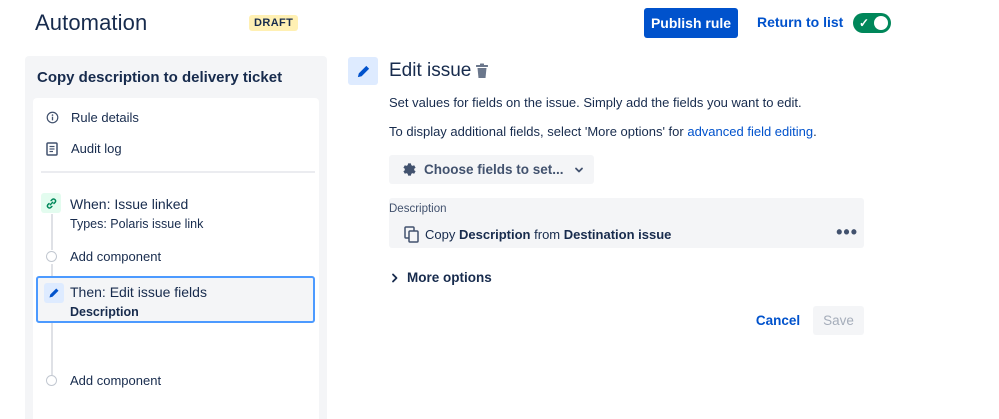 The image size is (999, 419). What do you see at coordinates (178, 172) in the screenshot?
I see `divider` at bounding box center [178, 172].